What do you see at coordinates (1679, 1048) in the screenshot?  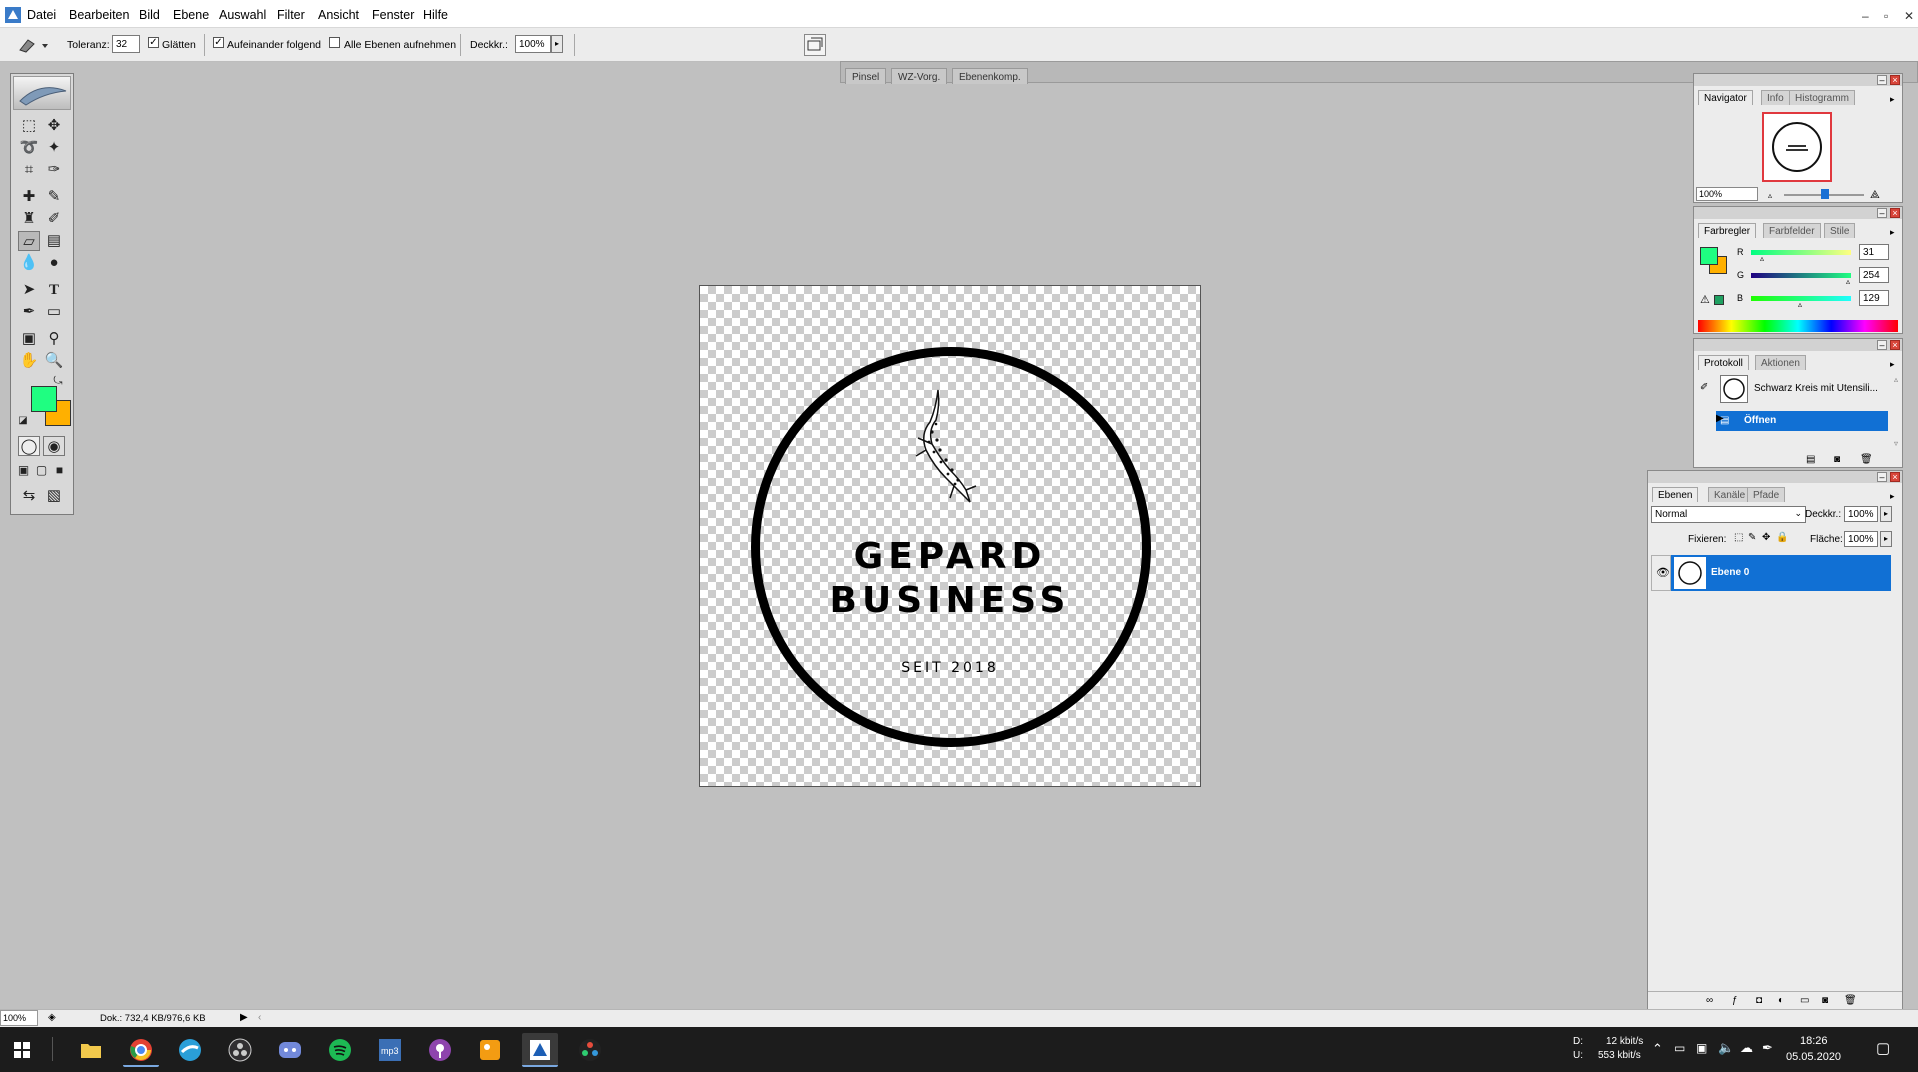 I see `battery-icon: ▭` at bounding box center [1679, 1048].